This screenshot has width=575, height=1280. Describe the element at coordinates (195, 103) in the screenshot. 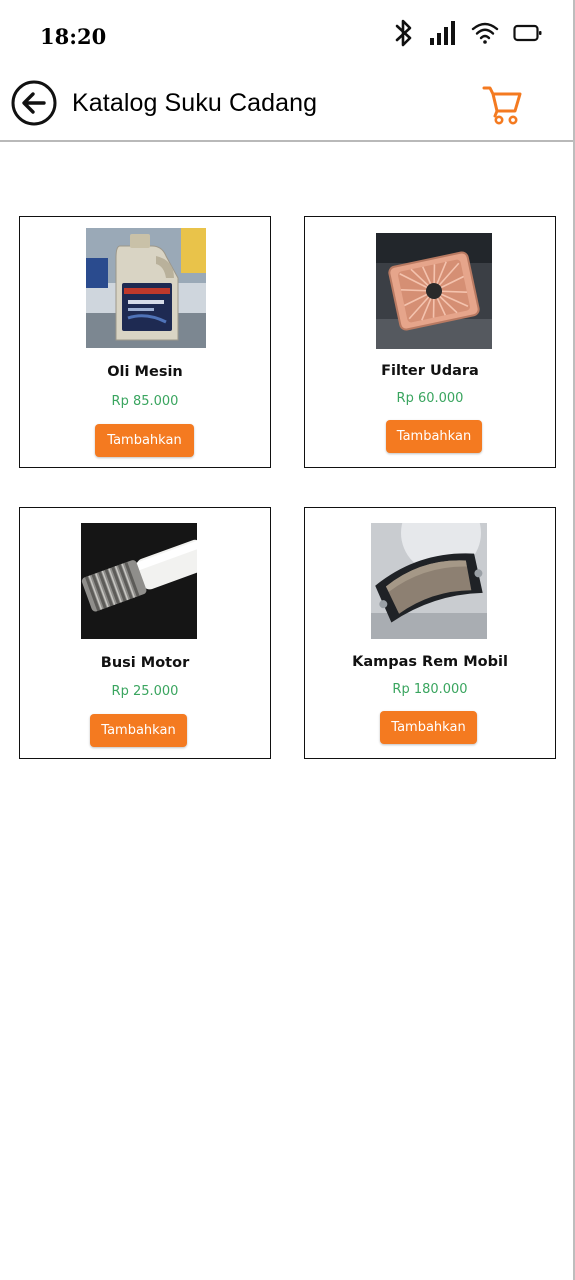

I see `page-title: Katalog Suku Cadang` at that location.